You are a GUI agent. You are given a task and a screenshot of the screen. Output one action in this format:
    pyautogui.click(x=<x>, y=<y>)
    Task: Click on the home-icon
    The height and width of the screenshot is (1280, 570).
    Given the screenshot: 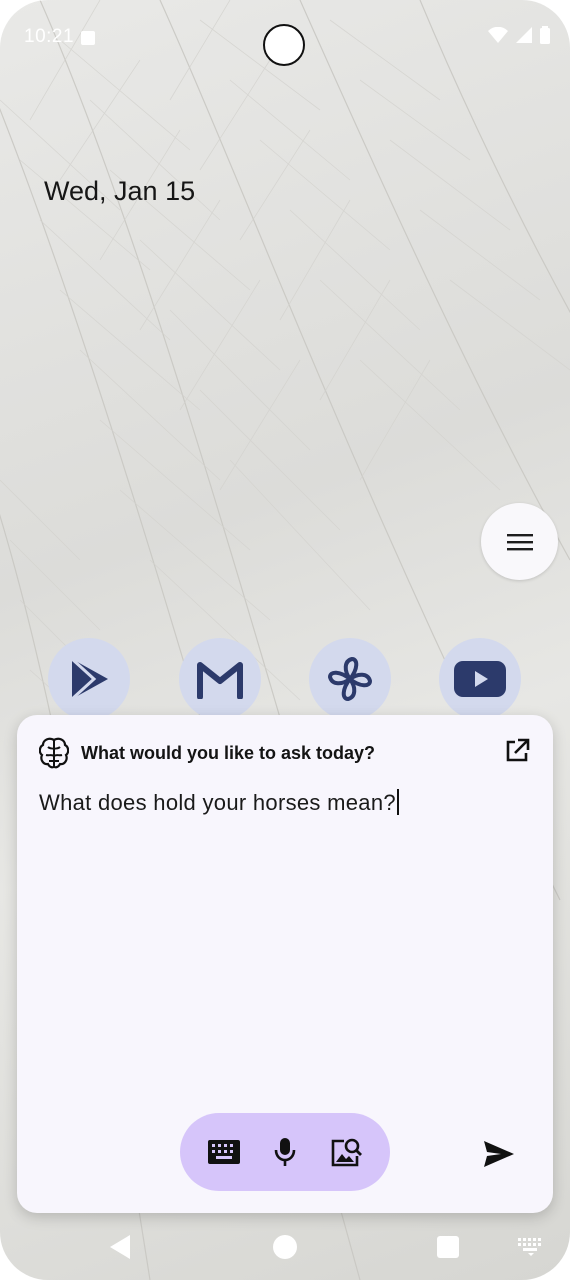 What is the action you would take?
    pyautogui.click(x=285, y=1247)
    